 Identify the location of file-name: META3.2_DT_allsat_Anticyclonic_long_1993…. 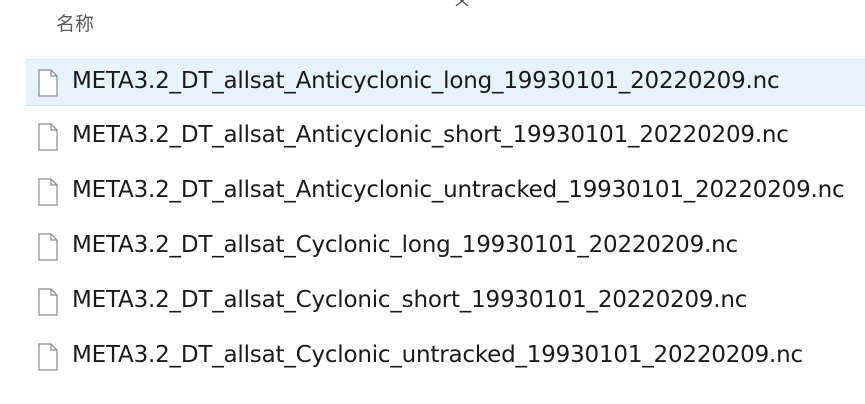
(426, 81).